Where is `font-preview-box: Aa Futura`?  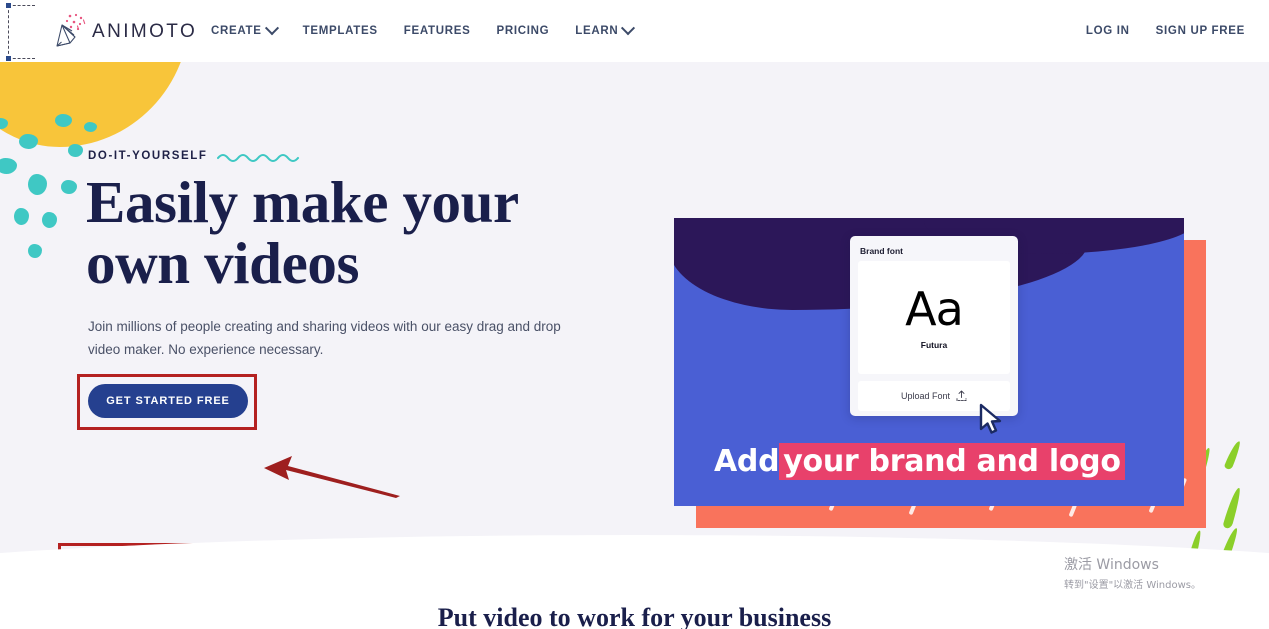
font-preview-box: Aa Futura is located at coordinates (934, 317).